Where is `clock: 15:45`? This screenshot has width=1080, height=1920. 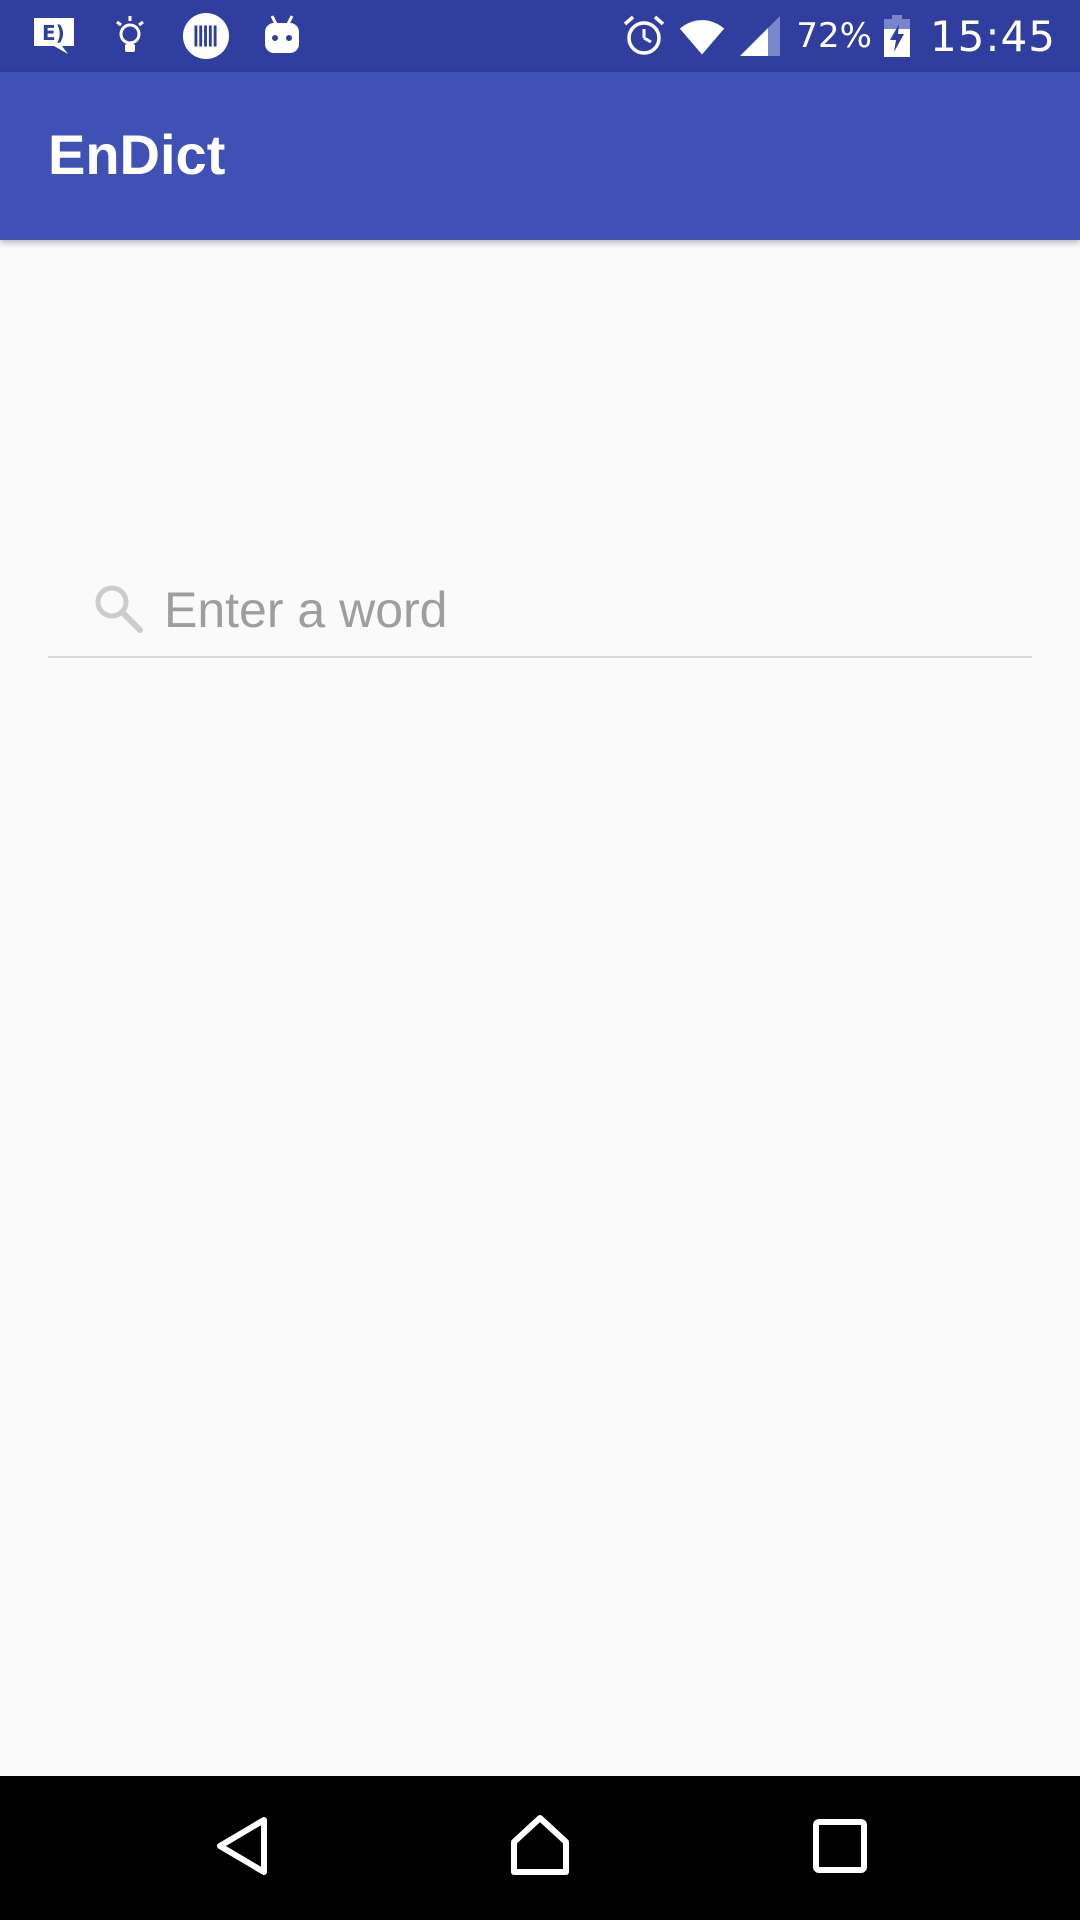
clock: 15:45 is located at coordinates (992, 36).